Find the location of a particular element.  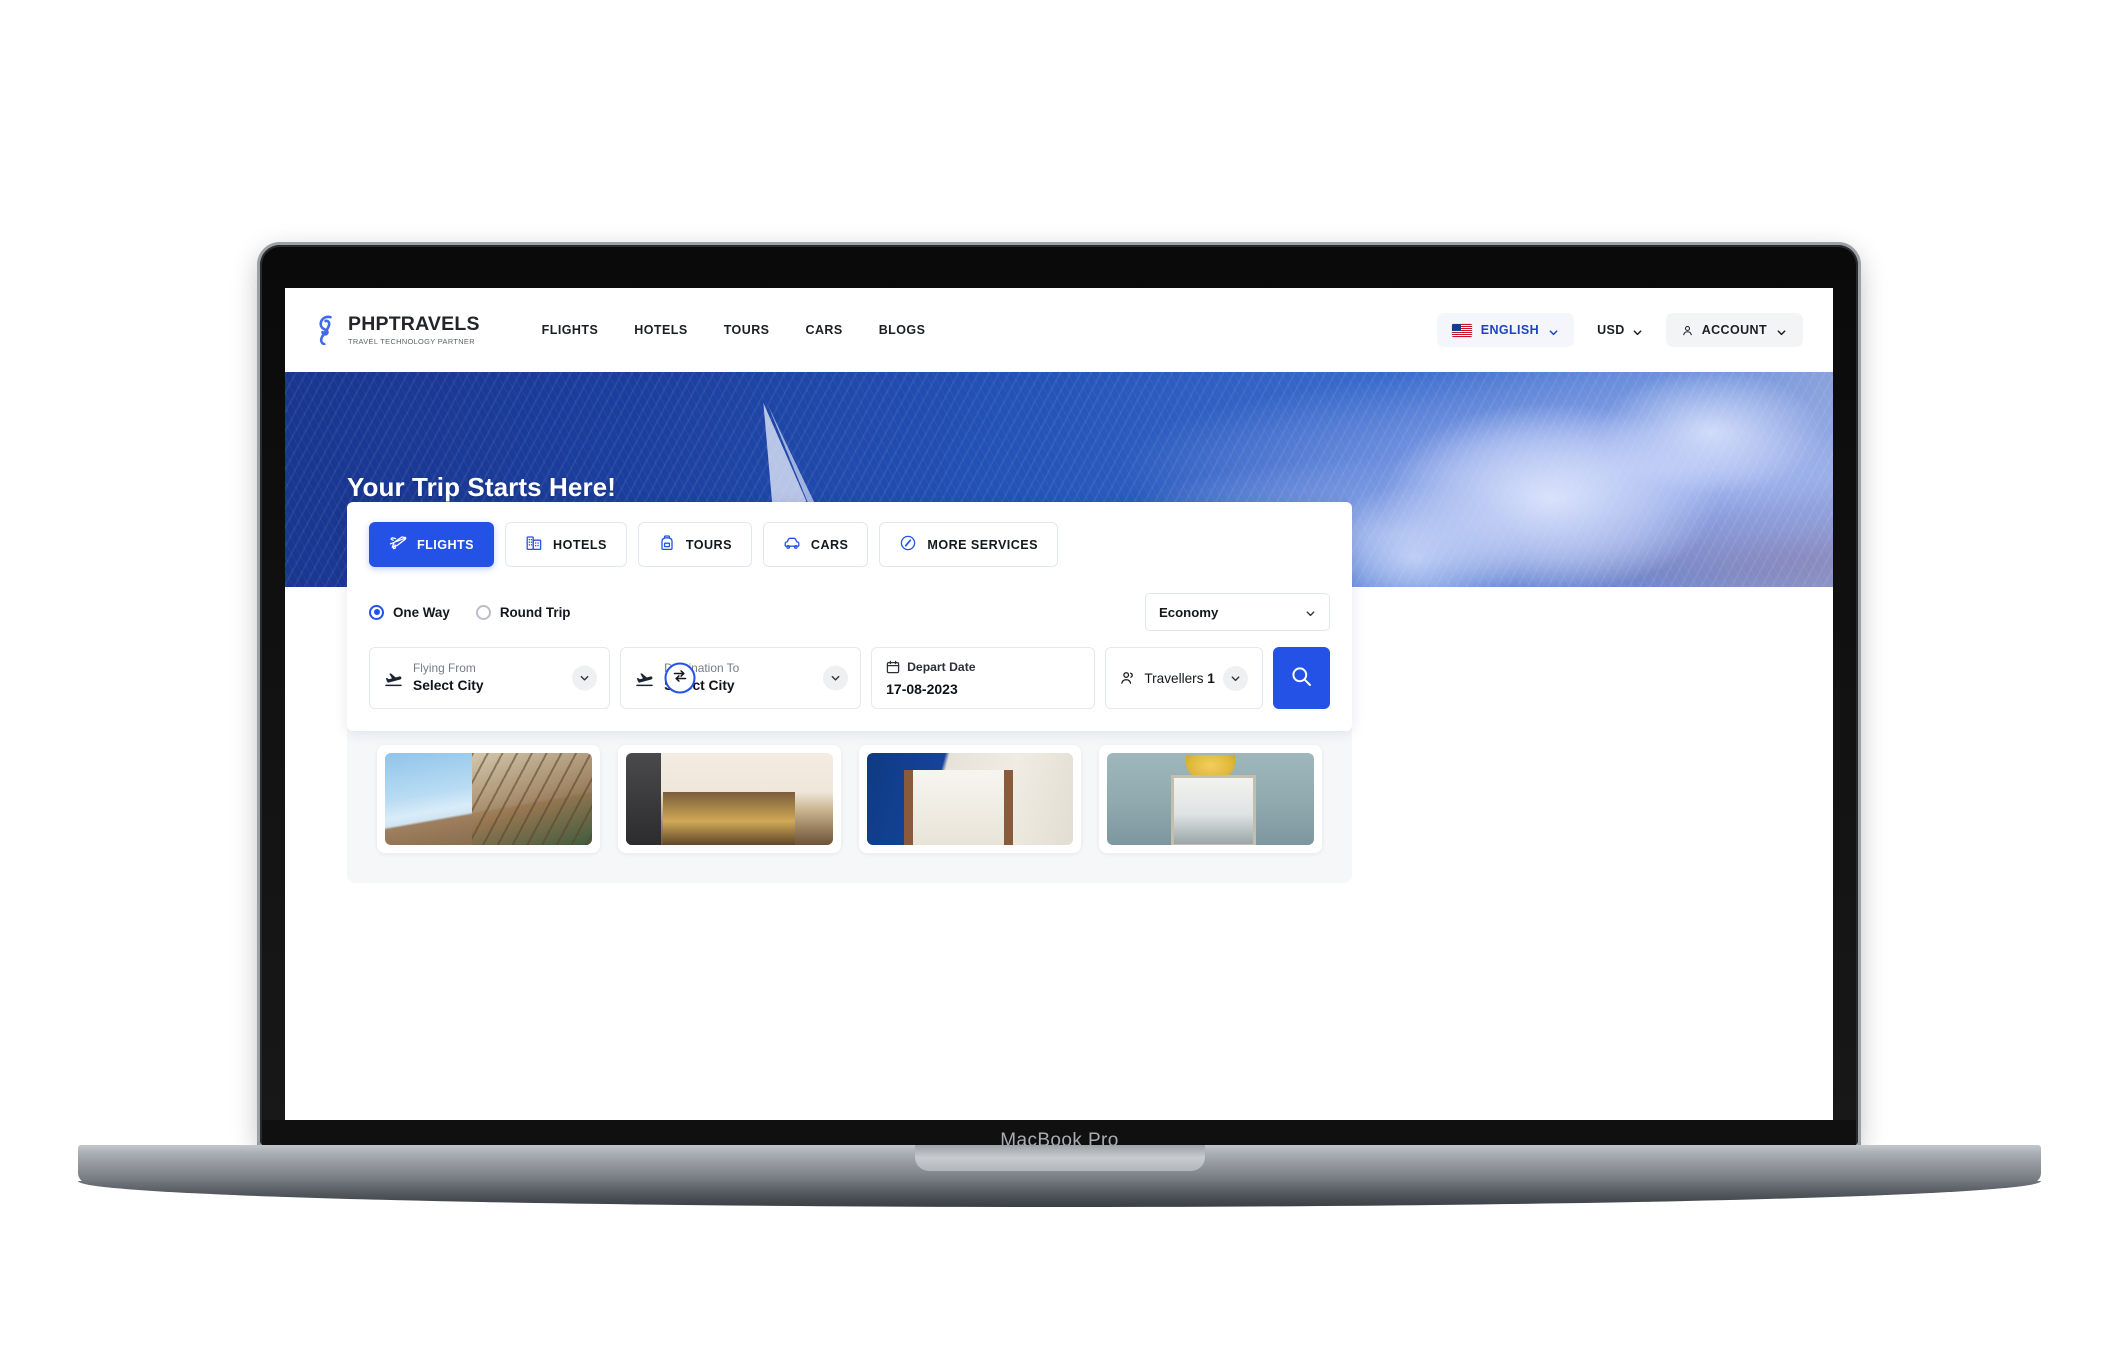

backpack-icon is located at coordinates (667, 544).